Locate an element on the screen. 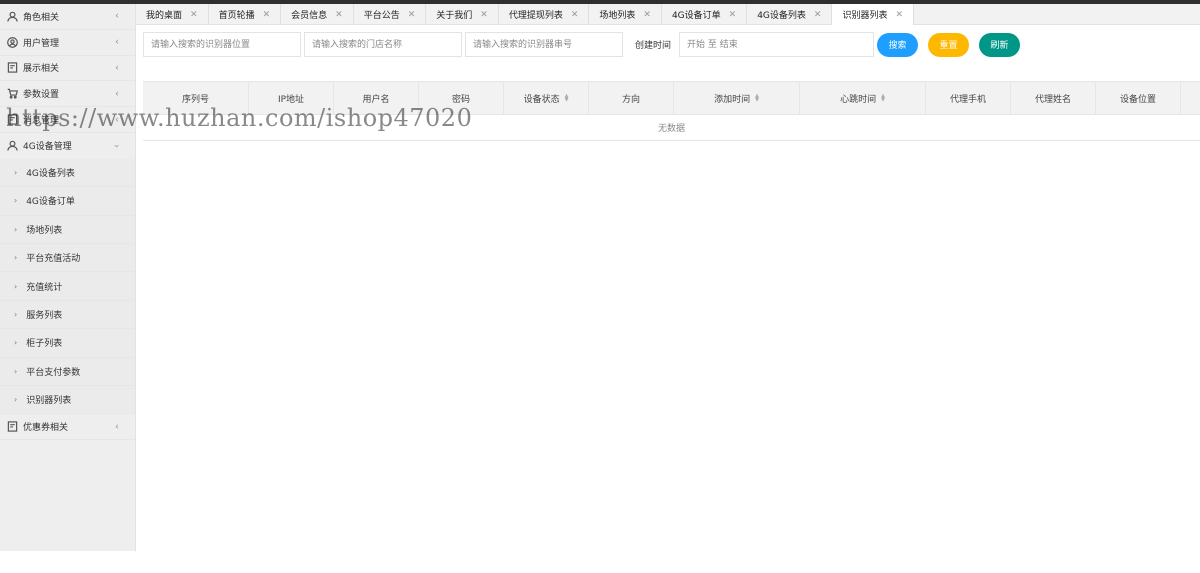  sidebar-item-4g-devices: 4G设备管理 ‹ is located at coordinates (67, 146).